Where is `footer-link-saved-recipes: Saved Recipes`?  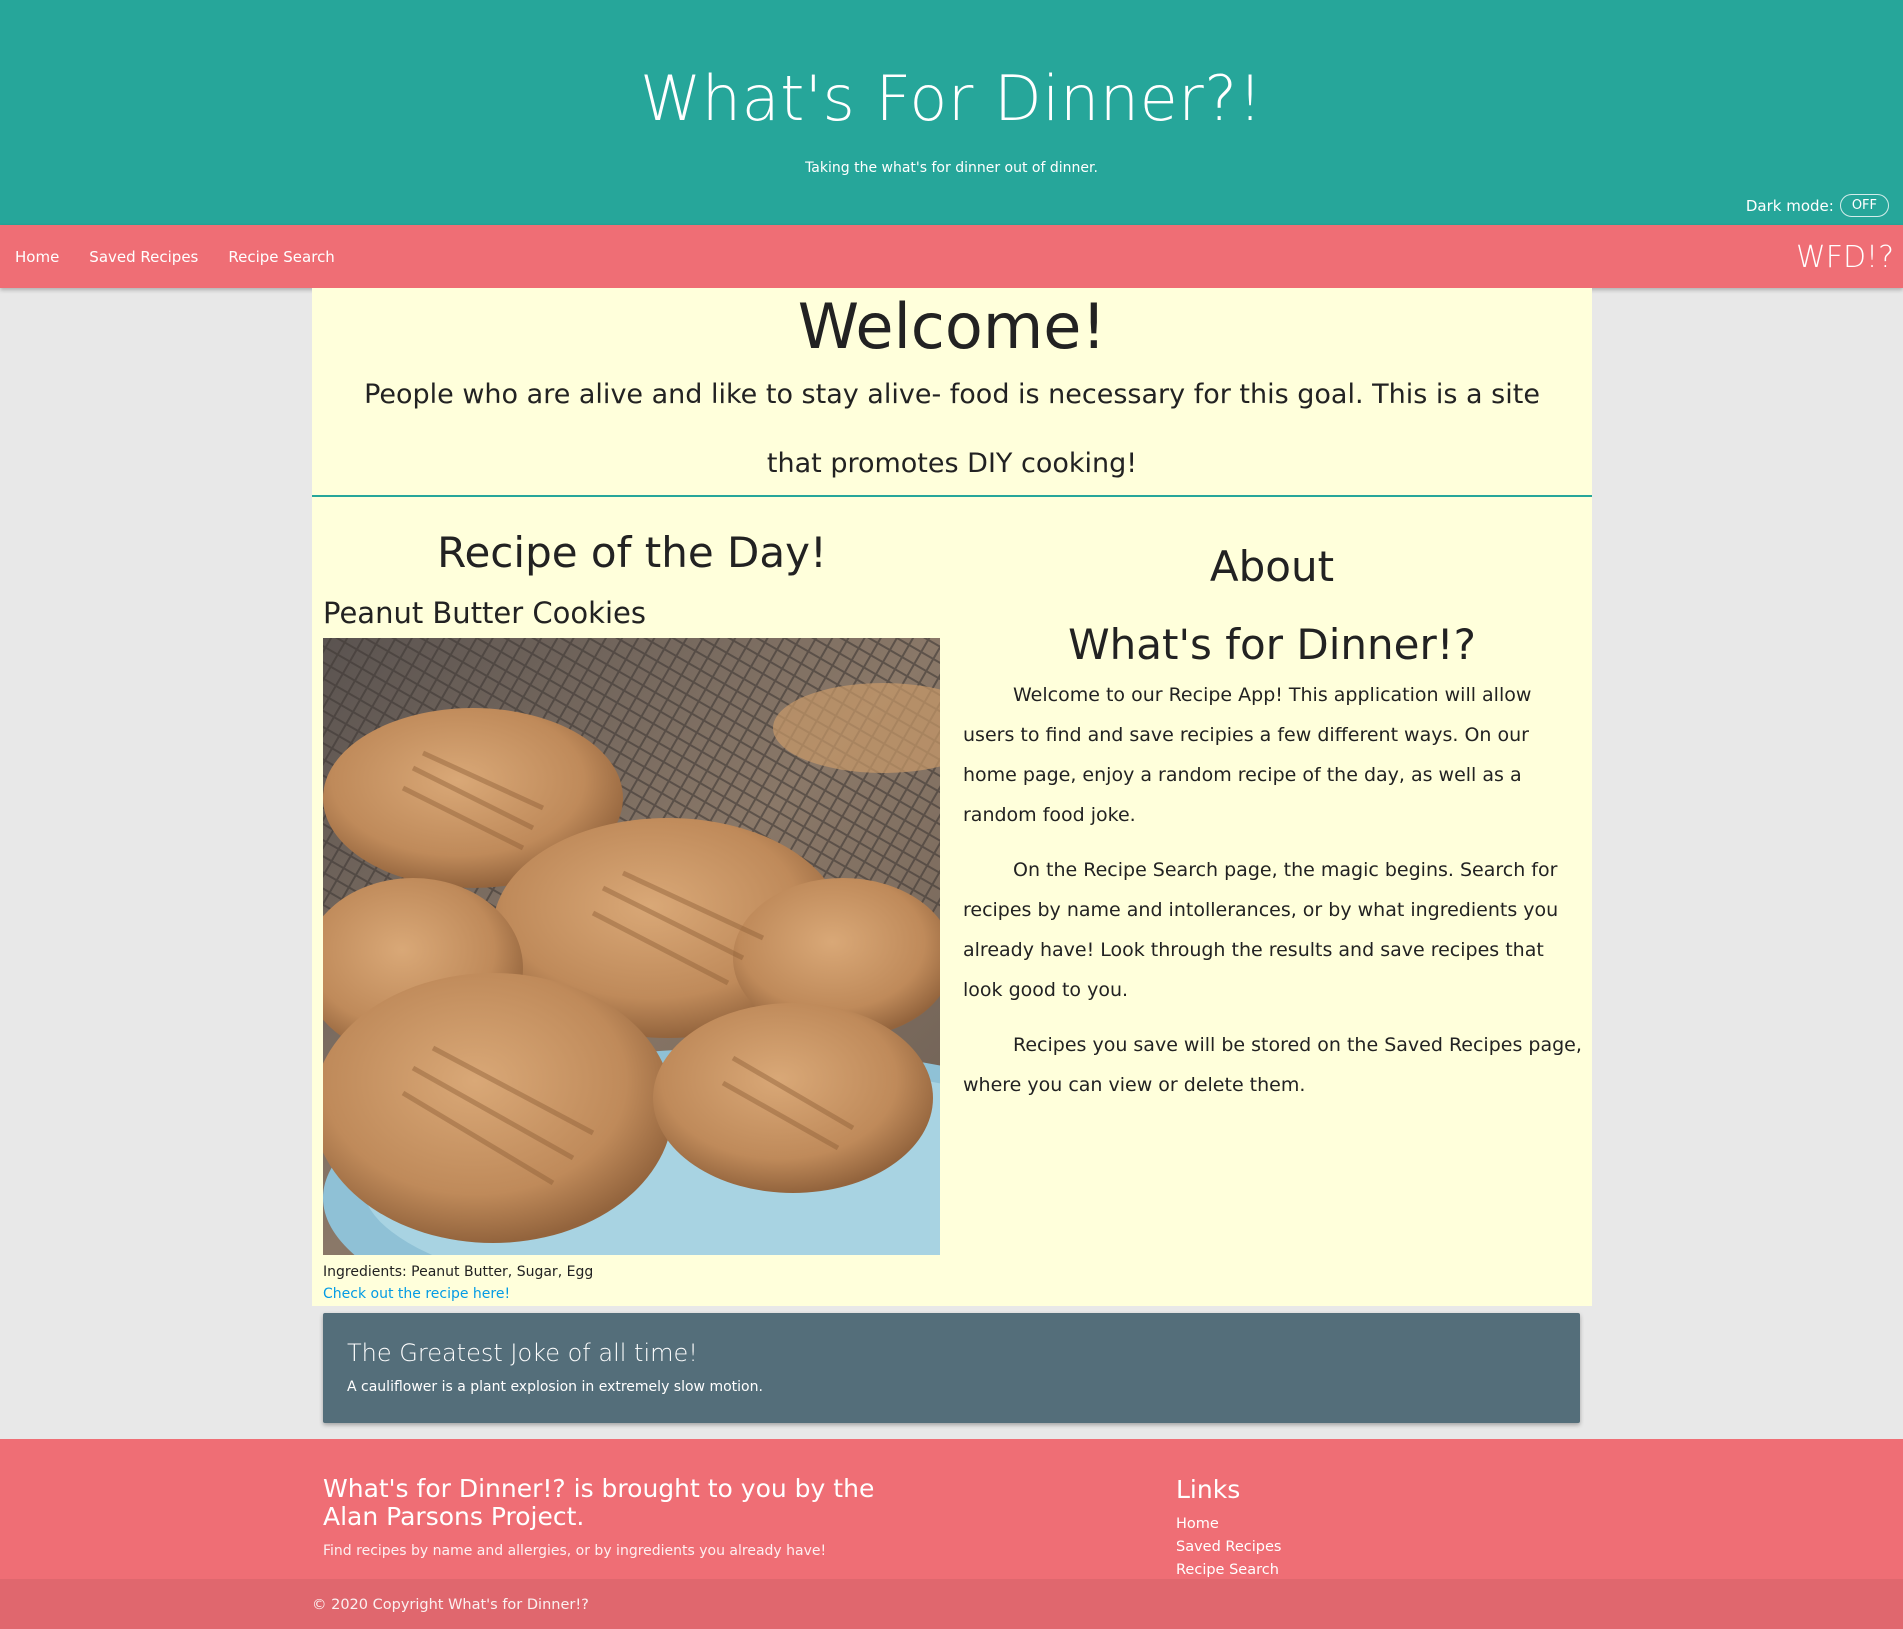
footer-link-saved-recipes: Saved Recipes is located at coordinates (1228, 1547).